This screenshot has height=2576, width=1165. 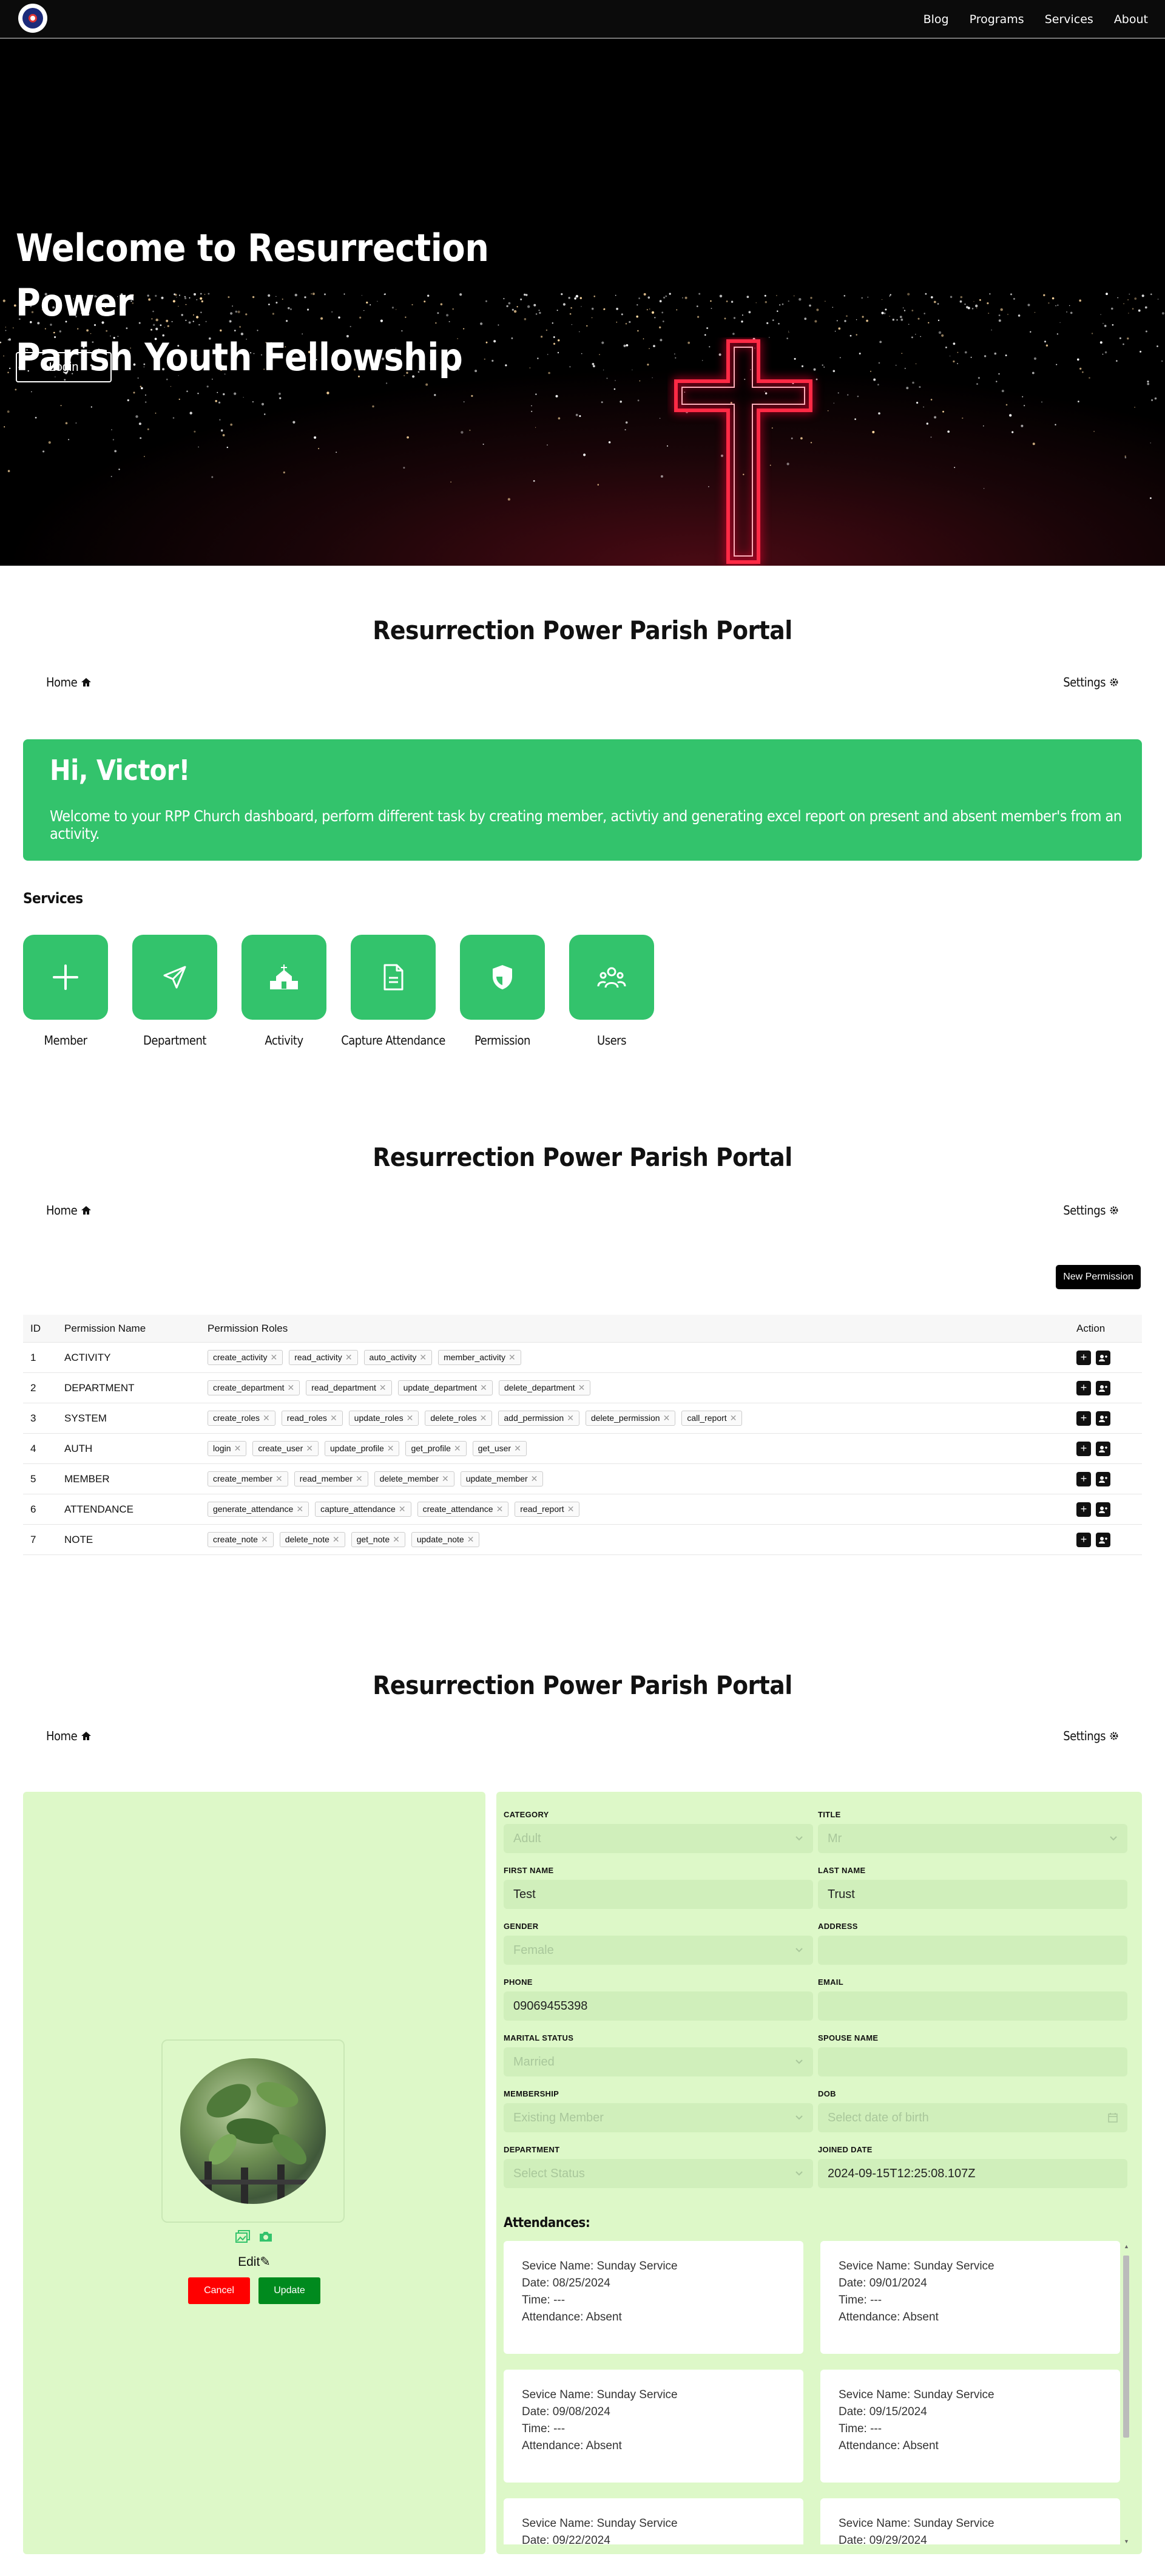 What do you see at coordinates (254, 1388) in the screenshot?
I see `role-tag: create_department ✕` at bounding box center [254, 1388].